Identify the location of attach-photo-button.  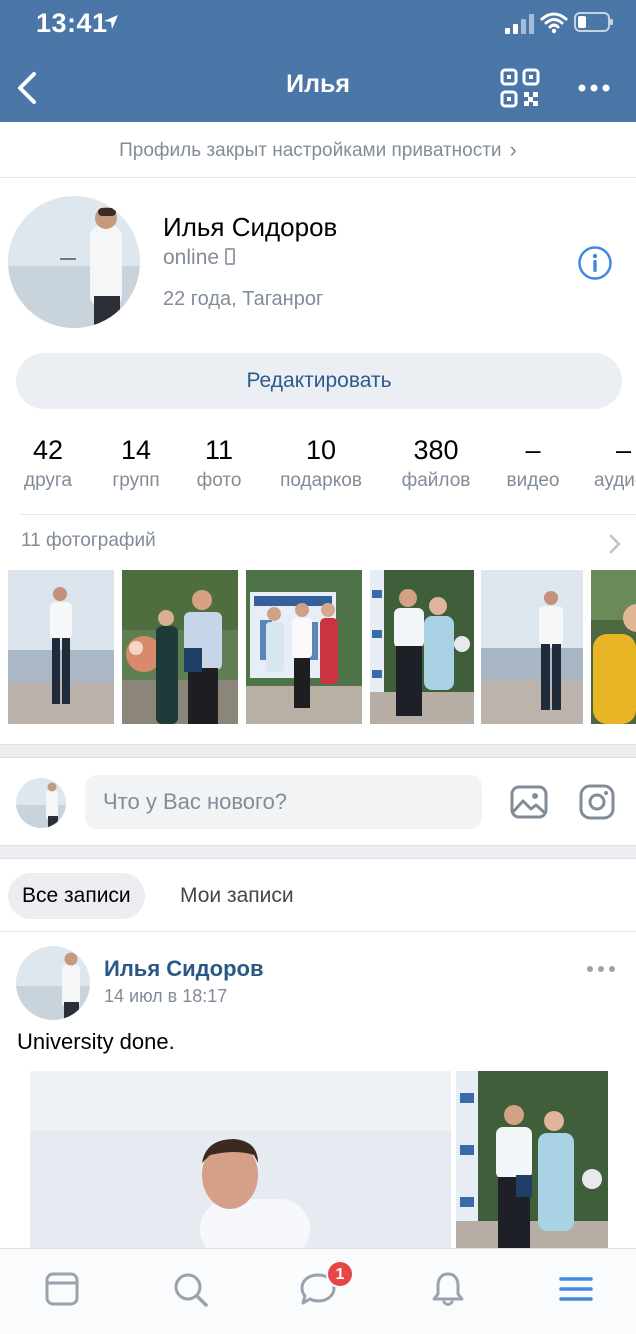
(529, 802).